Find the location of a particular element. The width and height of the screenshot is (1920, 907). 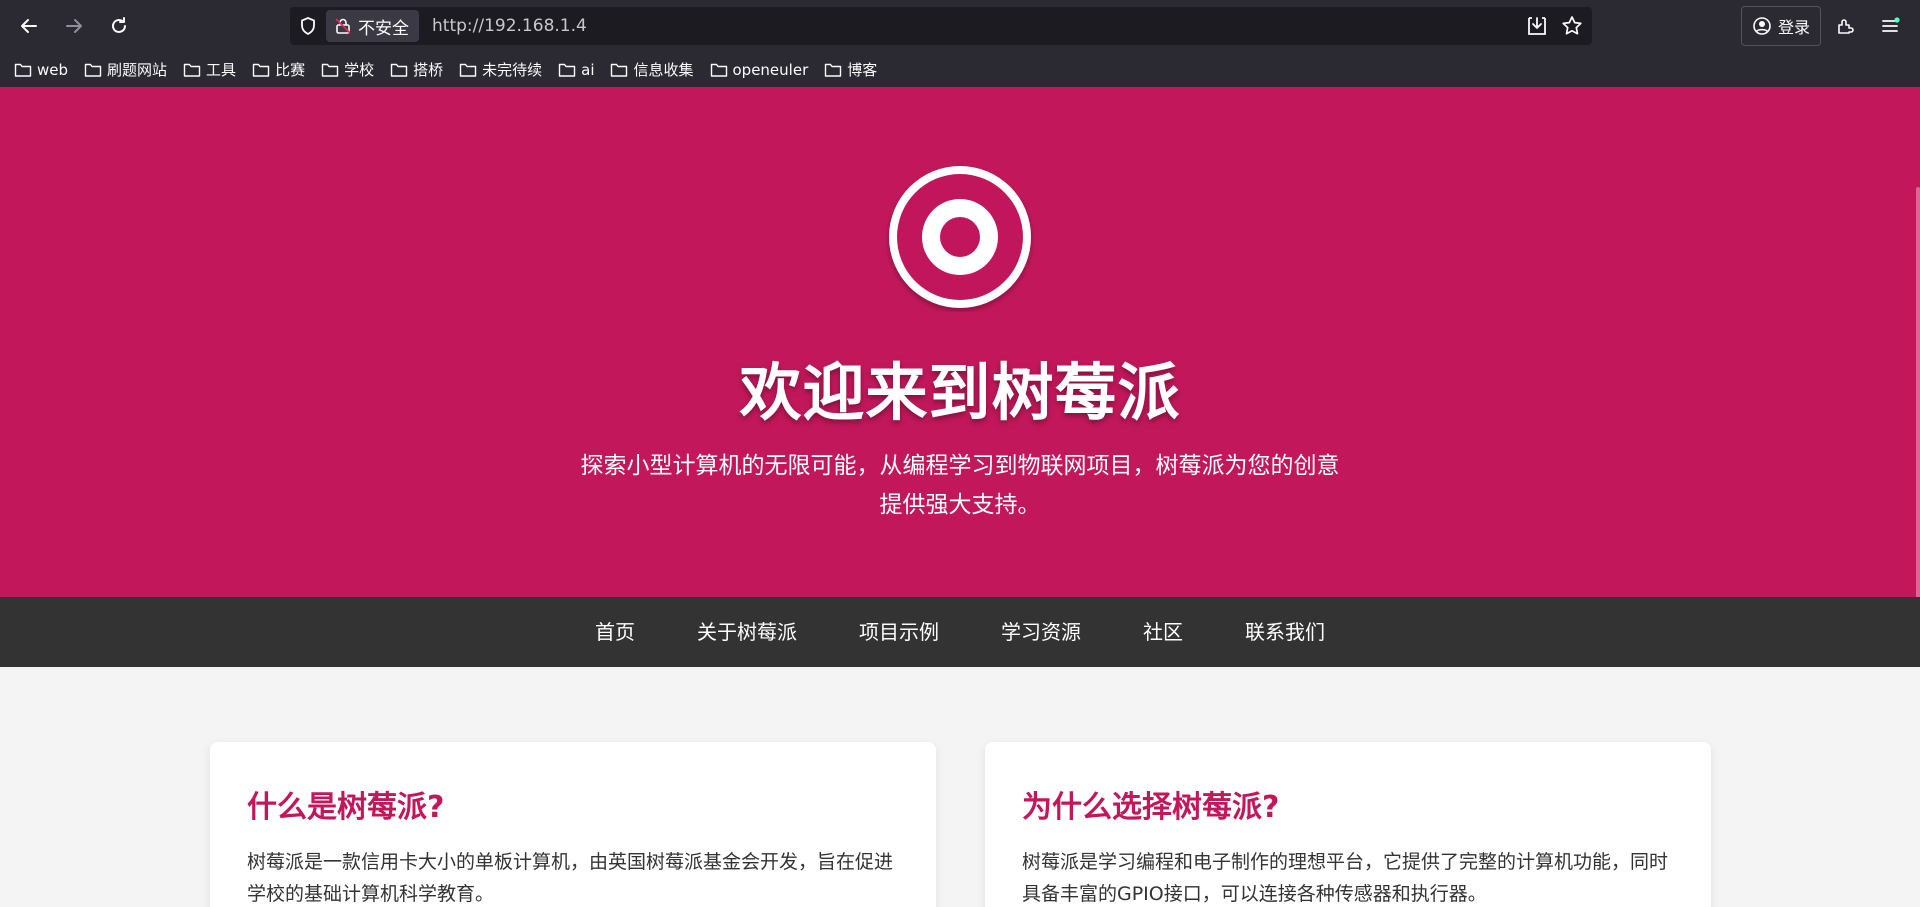

nav-item-community: 社区 is located at coordinates (1163, 632).